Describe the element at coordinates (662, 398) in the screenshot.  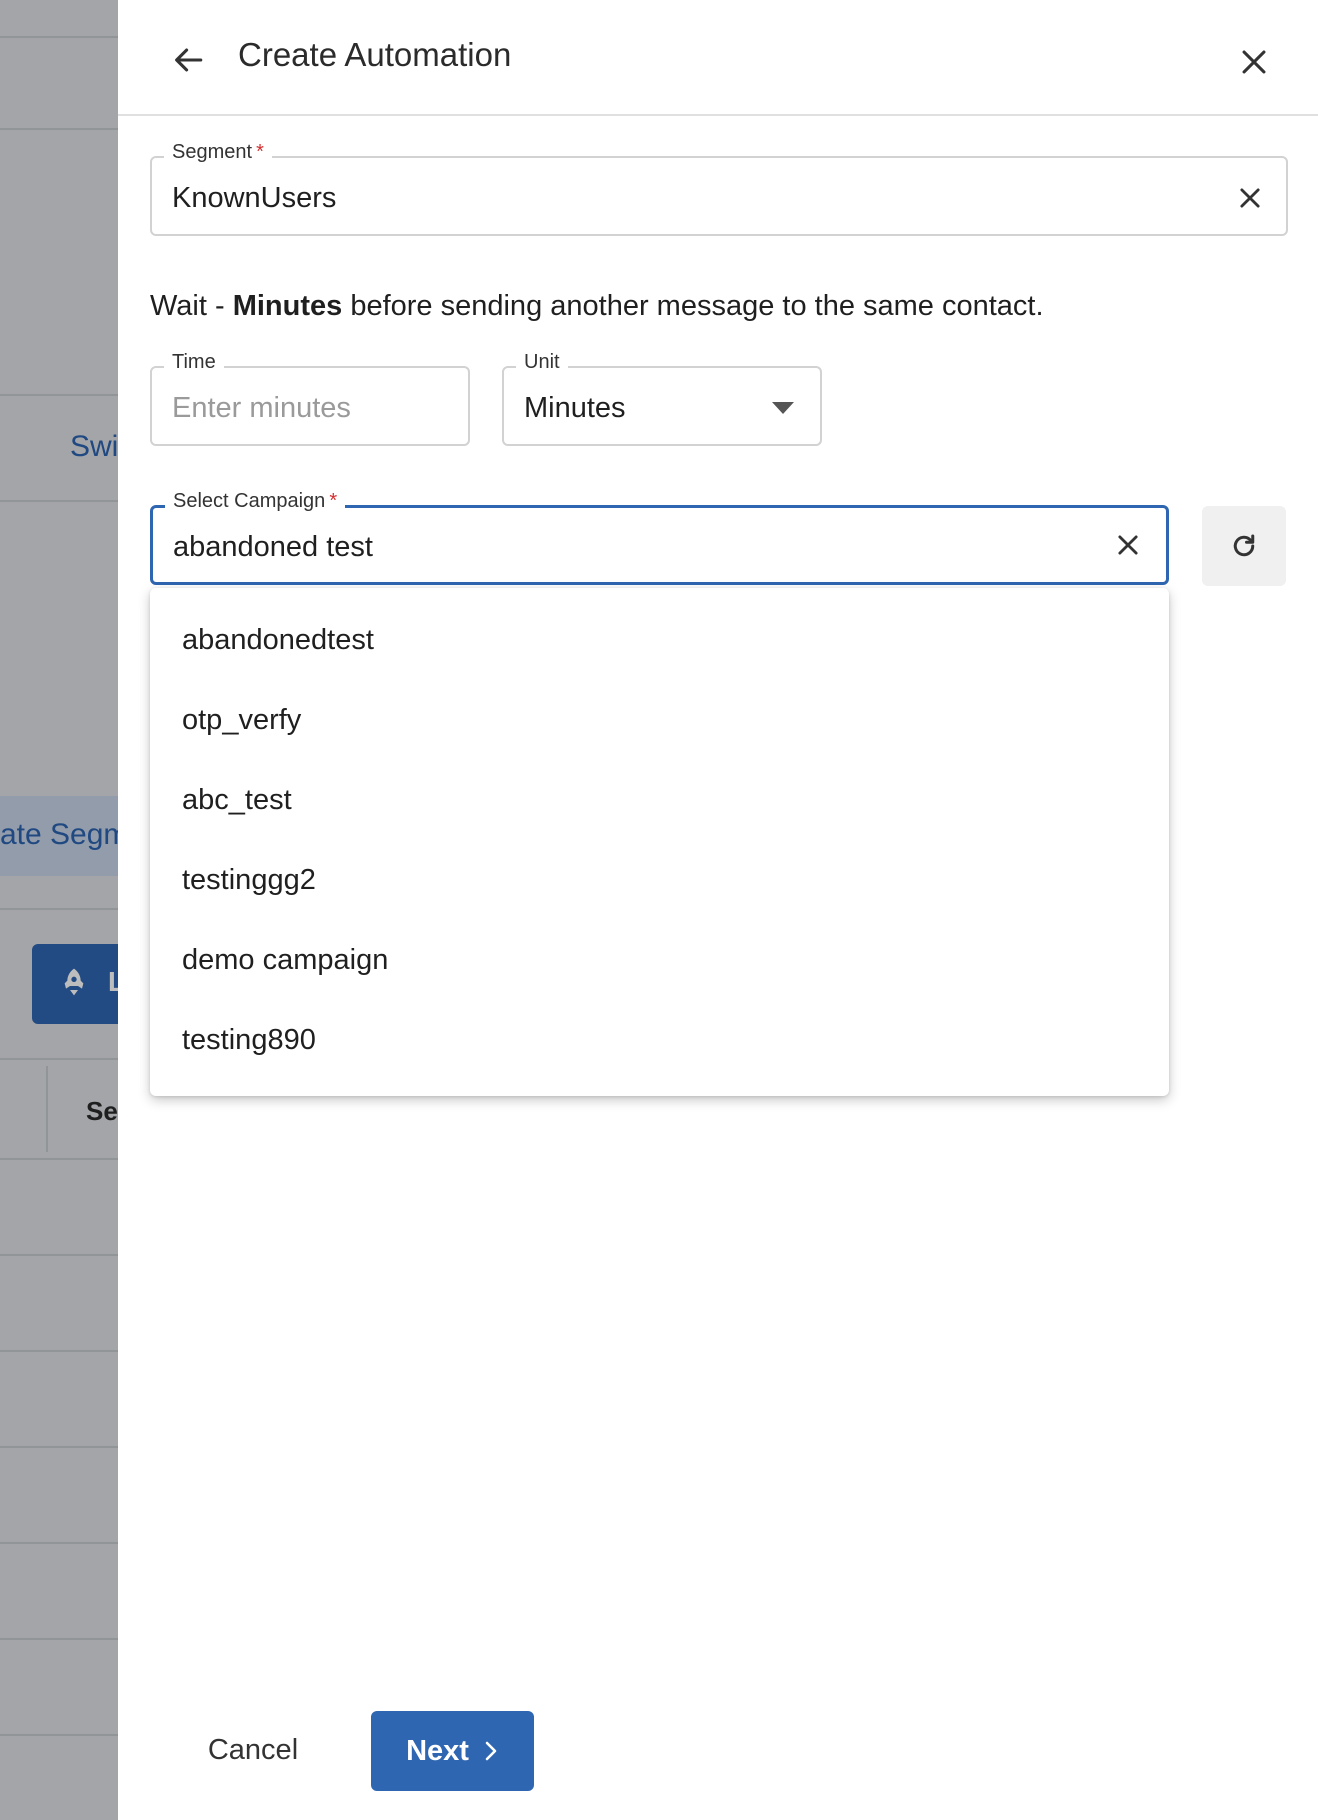
I see `unit-select: Unit Minutes` at that location.